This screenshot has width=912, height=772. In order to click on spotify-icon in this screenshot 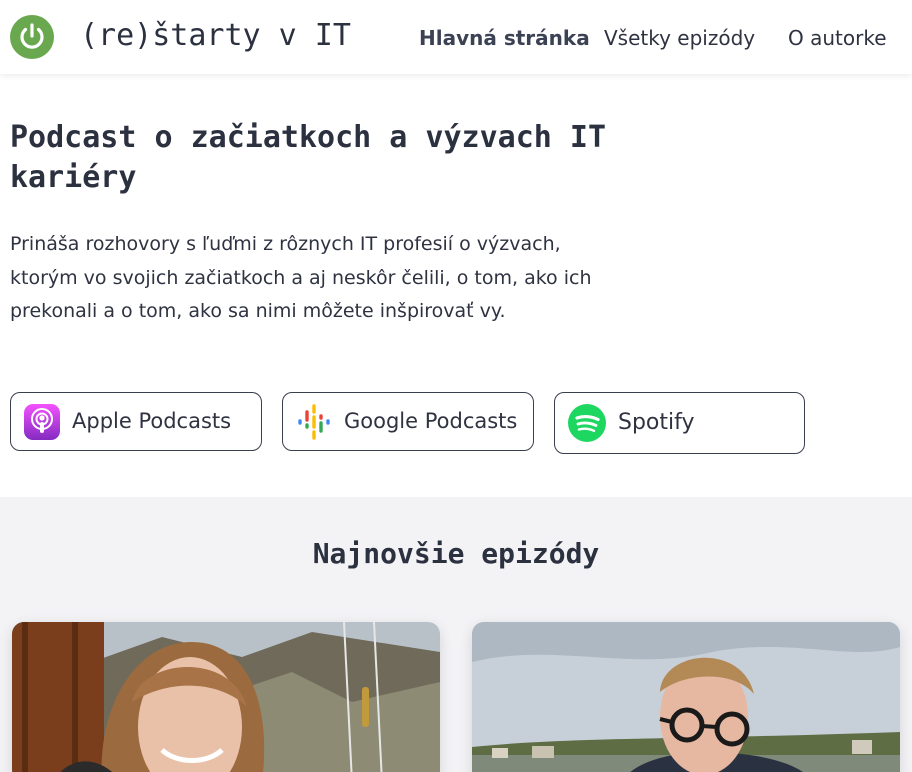, I will do `click(587, 423)`.